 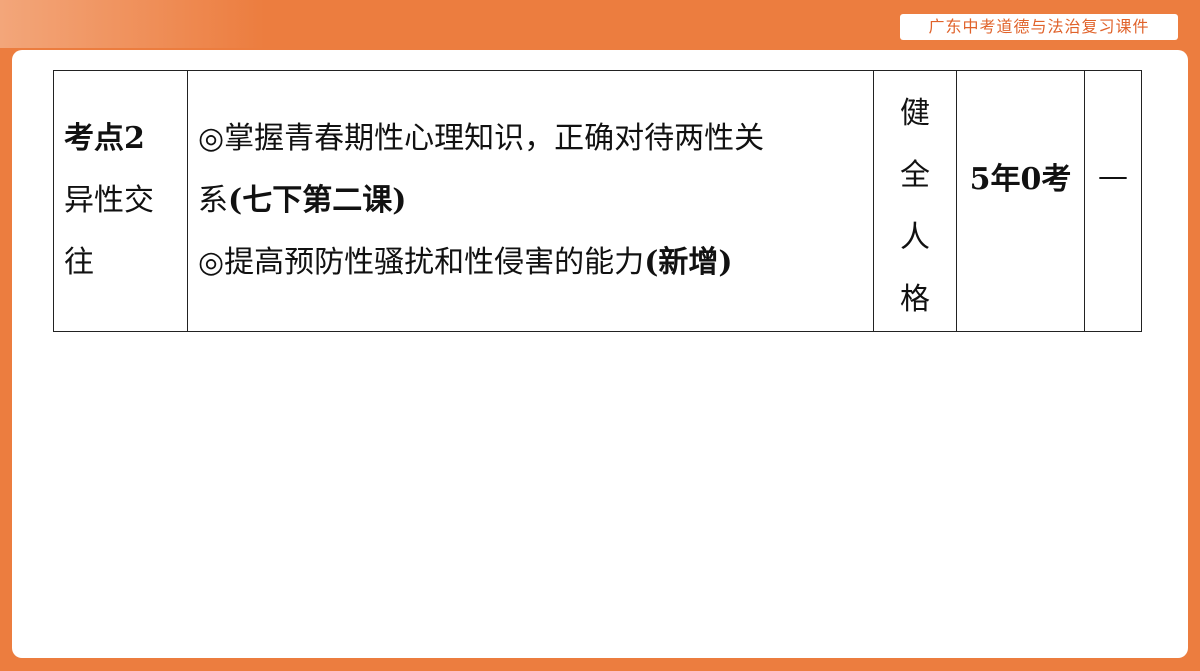 I want to click on requirement-line-2-source: (七下第二课), so click(x=317, y=200).